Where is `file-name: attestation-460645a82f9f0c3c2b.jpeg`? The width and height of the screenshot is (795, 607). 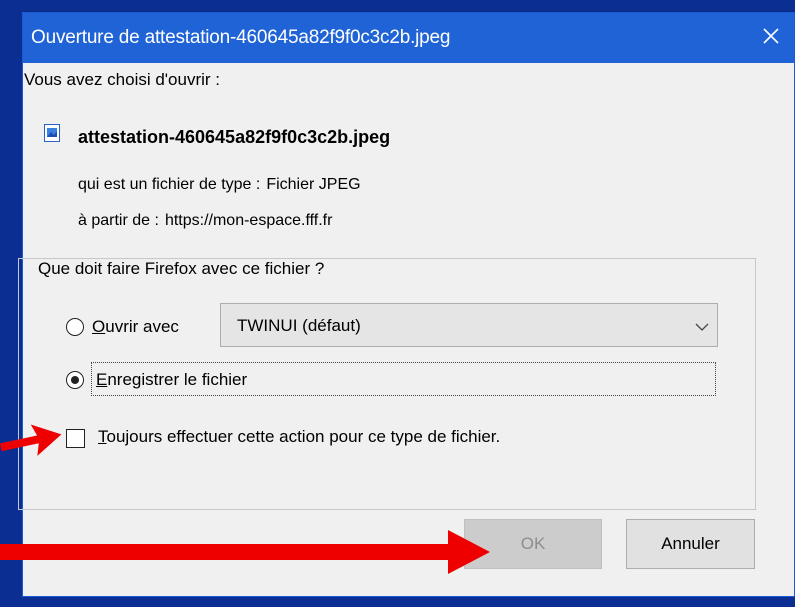 file-name: attestation-460645a82f9f0c3c2b.jpeg is located at coordinates (234, 137).